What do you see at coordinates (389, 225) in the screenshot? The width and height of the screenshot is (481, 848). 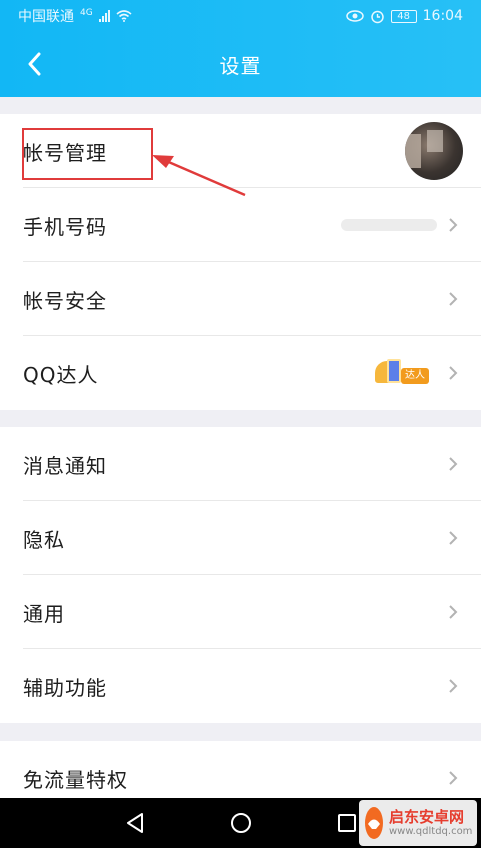 I see `phone-number-value` at bounding box center [389, 225].